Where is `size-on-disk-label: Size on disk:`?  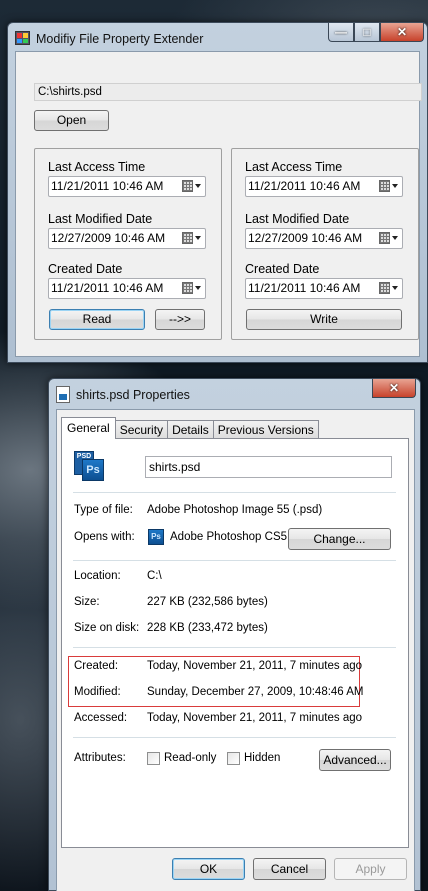 size-on-disk-label: Size on disk: is located at coordinates (107, 628).